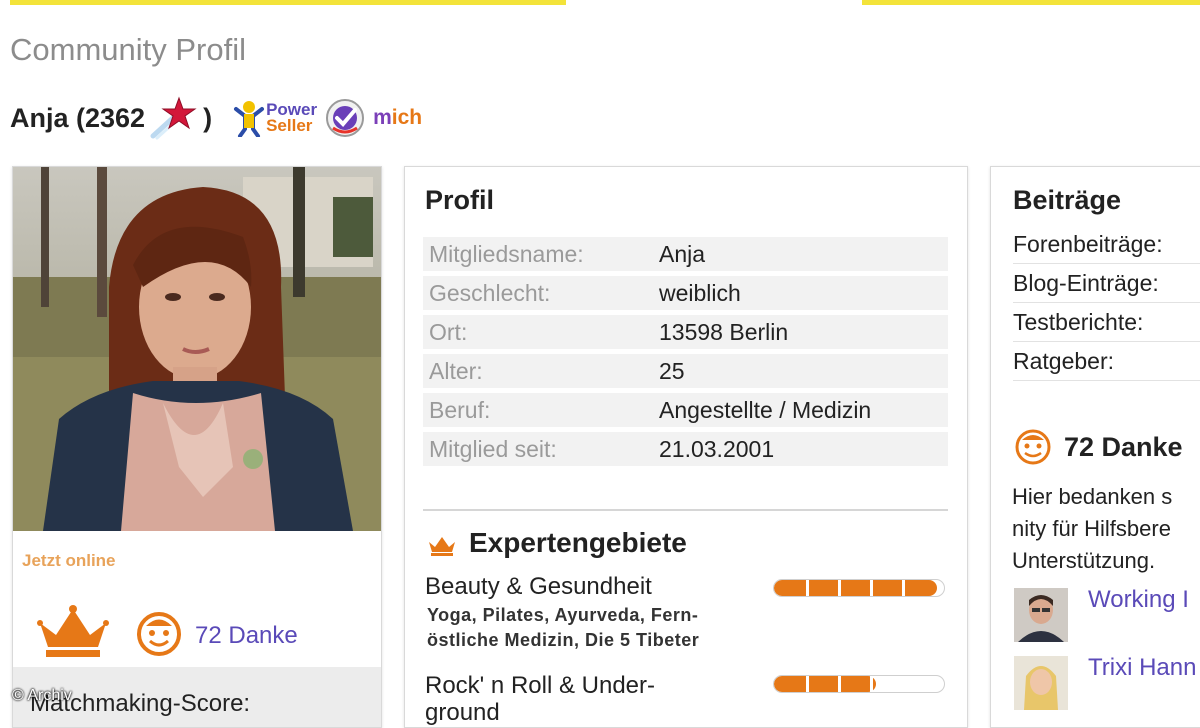 Image resolution: width=1200 pixels, height=728 pixels. I want to click on profil-row-mitgliedsname: Mitgliedsname: Anja, so click(685, 254).